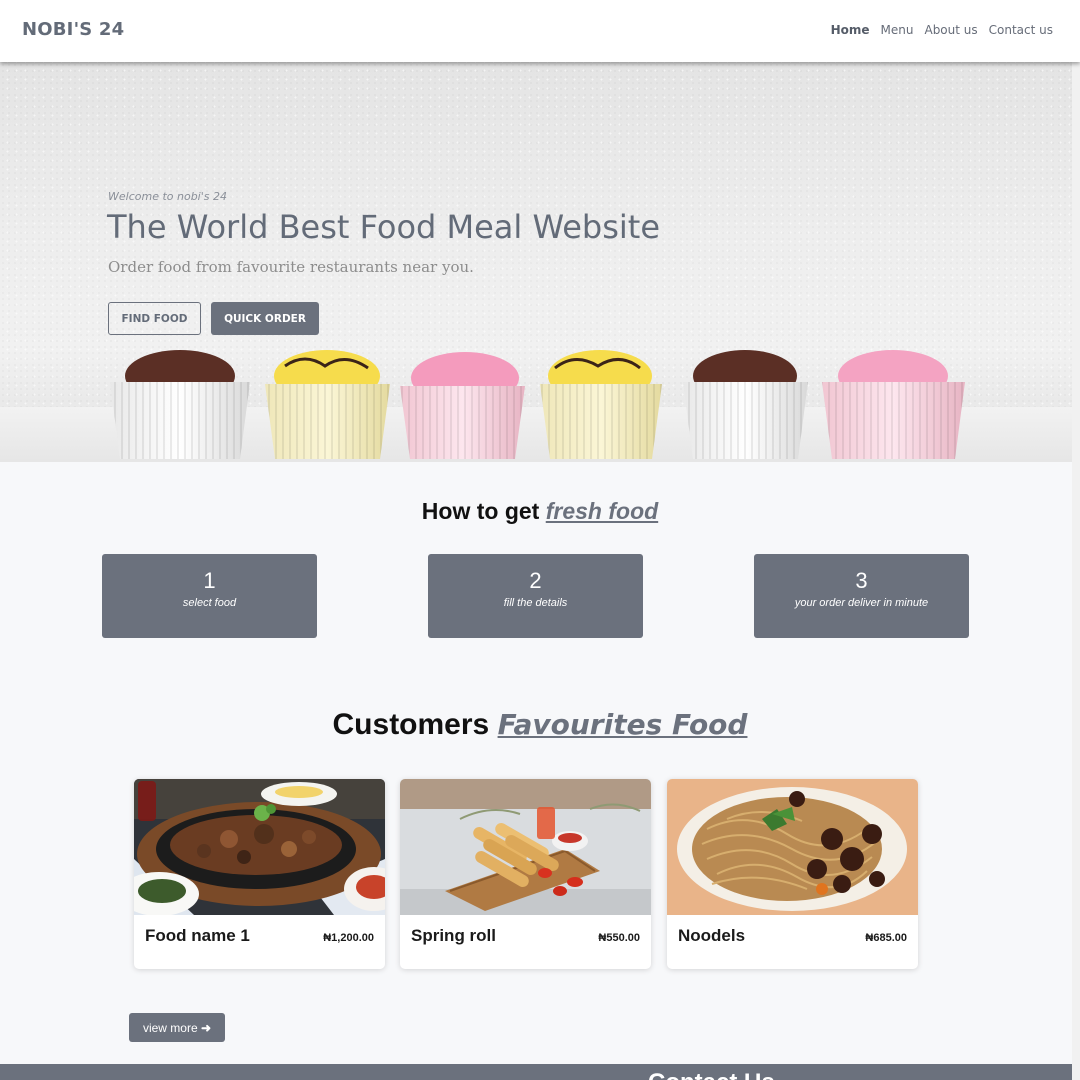 This screenshot has height=1080, width=1080. Describe the element at coordinates (209, 603) in the screenshot. I see `step-text: select food` at that location.